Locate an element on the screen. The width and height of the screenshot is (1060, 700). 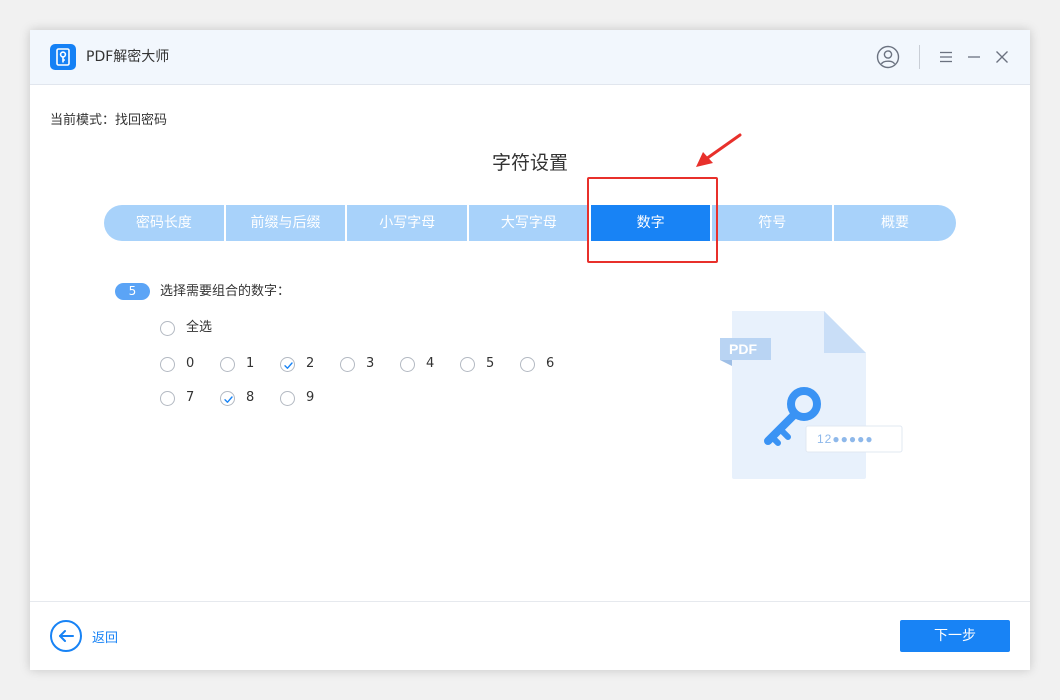
digit-label: 0 is located at coordinates (190, 363).